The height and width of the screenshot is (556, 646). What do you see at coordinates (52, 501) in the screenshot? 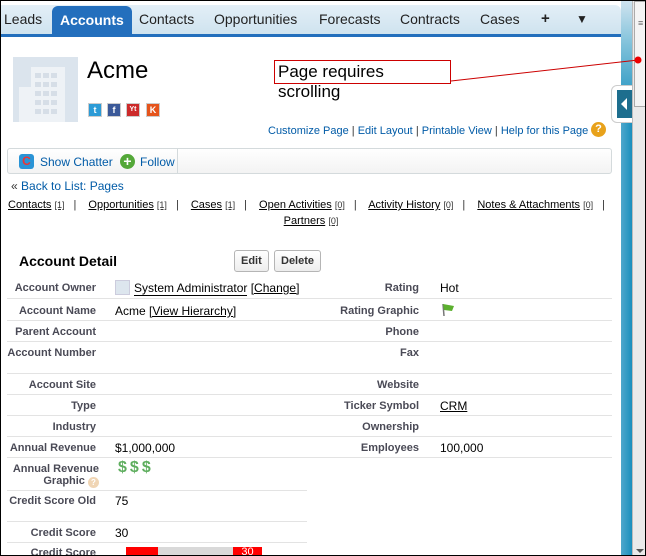
I see `field-label: Credit Score Old` at bounding box center [52, 501].